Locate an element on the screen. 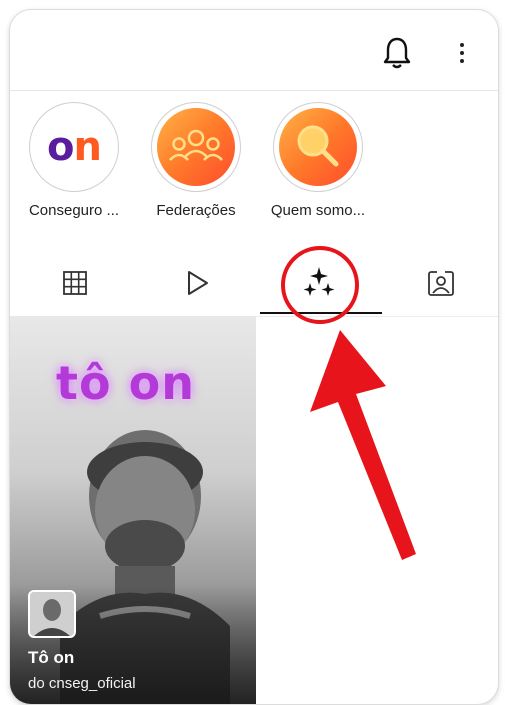 The image size is (505, 705). tab-posts is located at coordinates (75, 283).